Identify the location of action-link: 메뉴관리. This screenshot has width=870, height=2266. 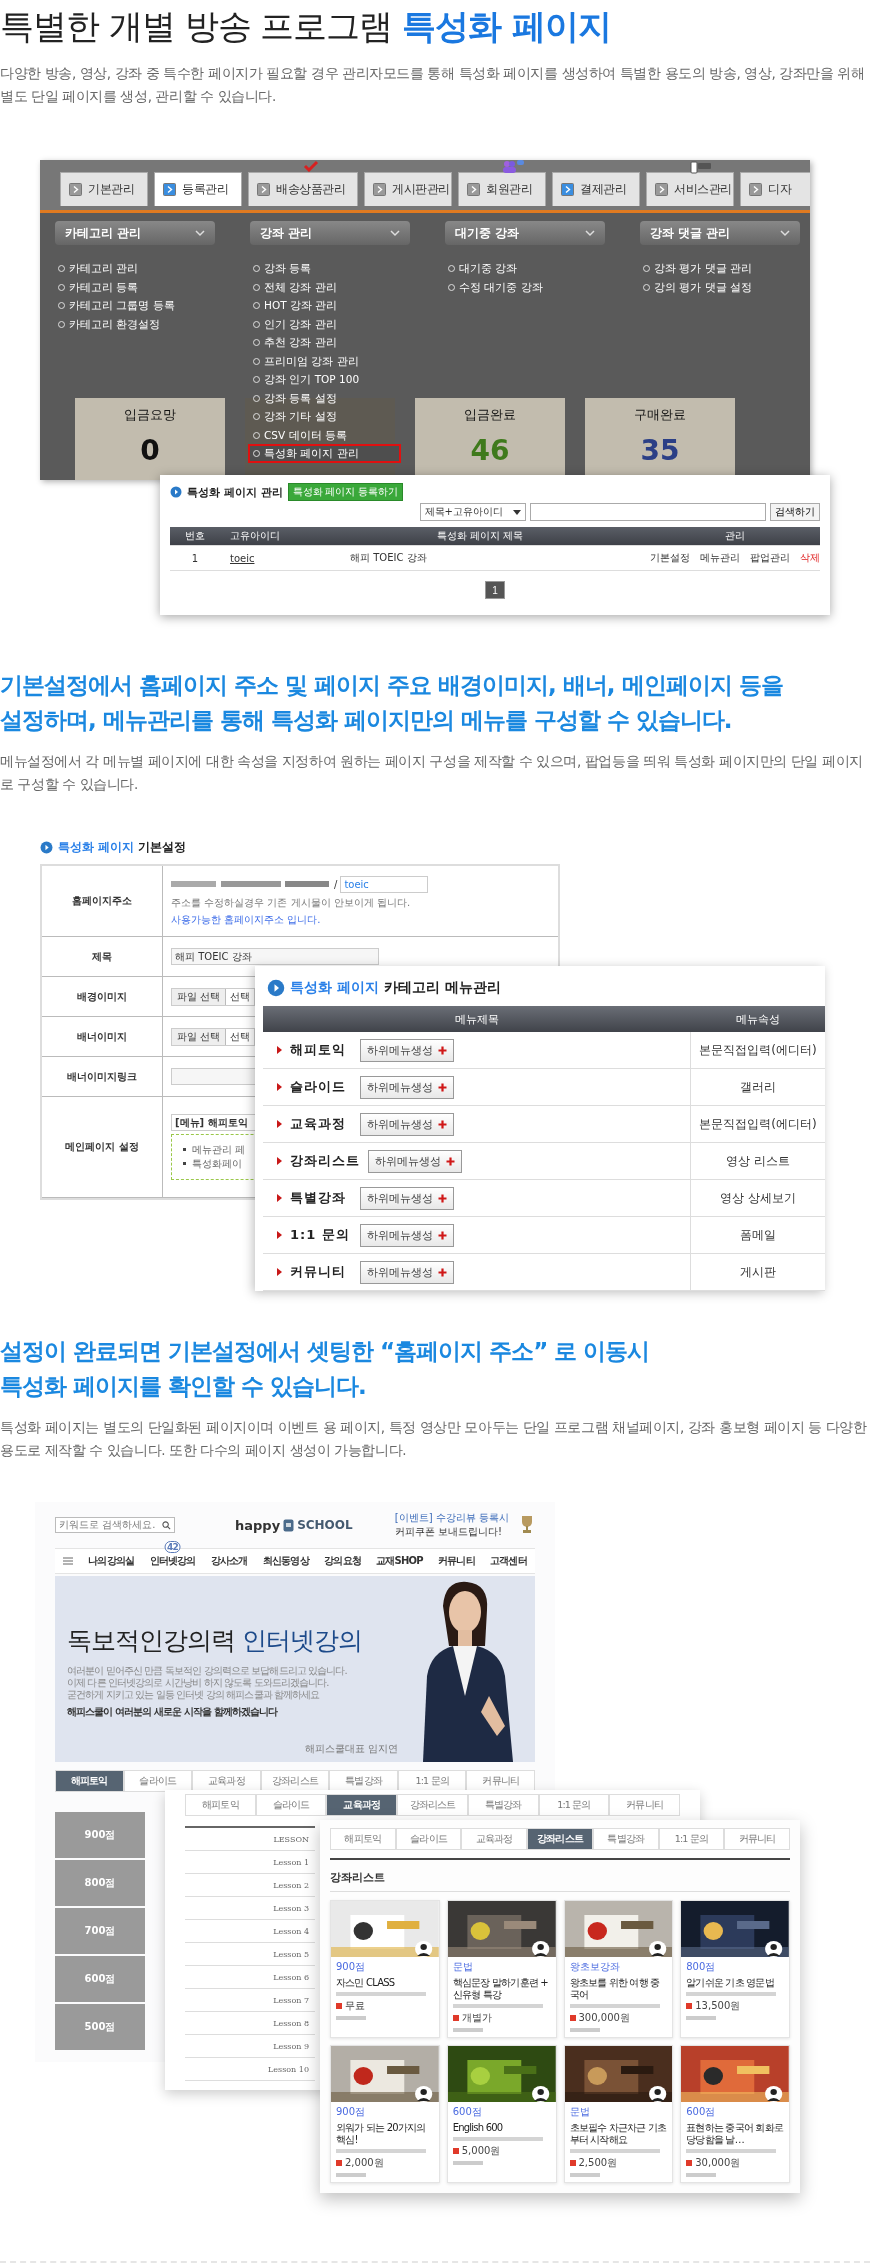
(720, 558).